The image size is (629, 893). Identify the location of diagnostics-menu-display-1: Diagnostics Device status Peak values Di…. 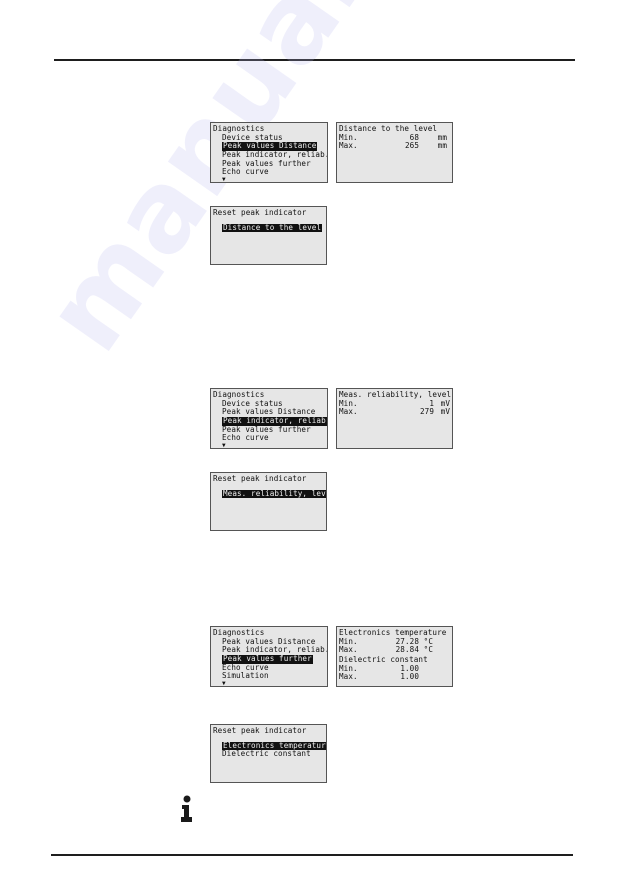
(269, 152).